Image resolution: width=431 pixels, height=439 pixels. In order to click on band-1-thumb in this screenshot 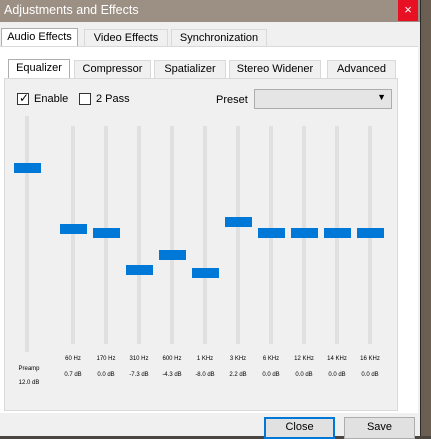, I will do `click(106, 233)`.